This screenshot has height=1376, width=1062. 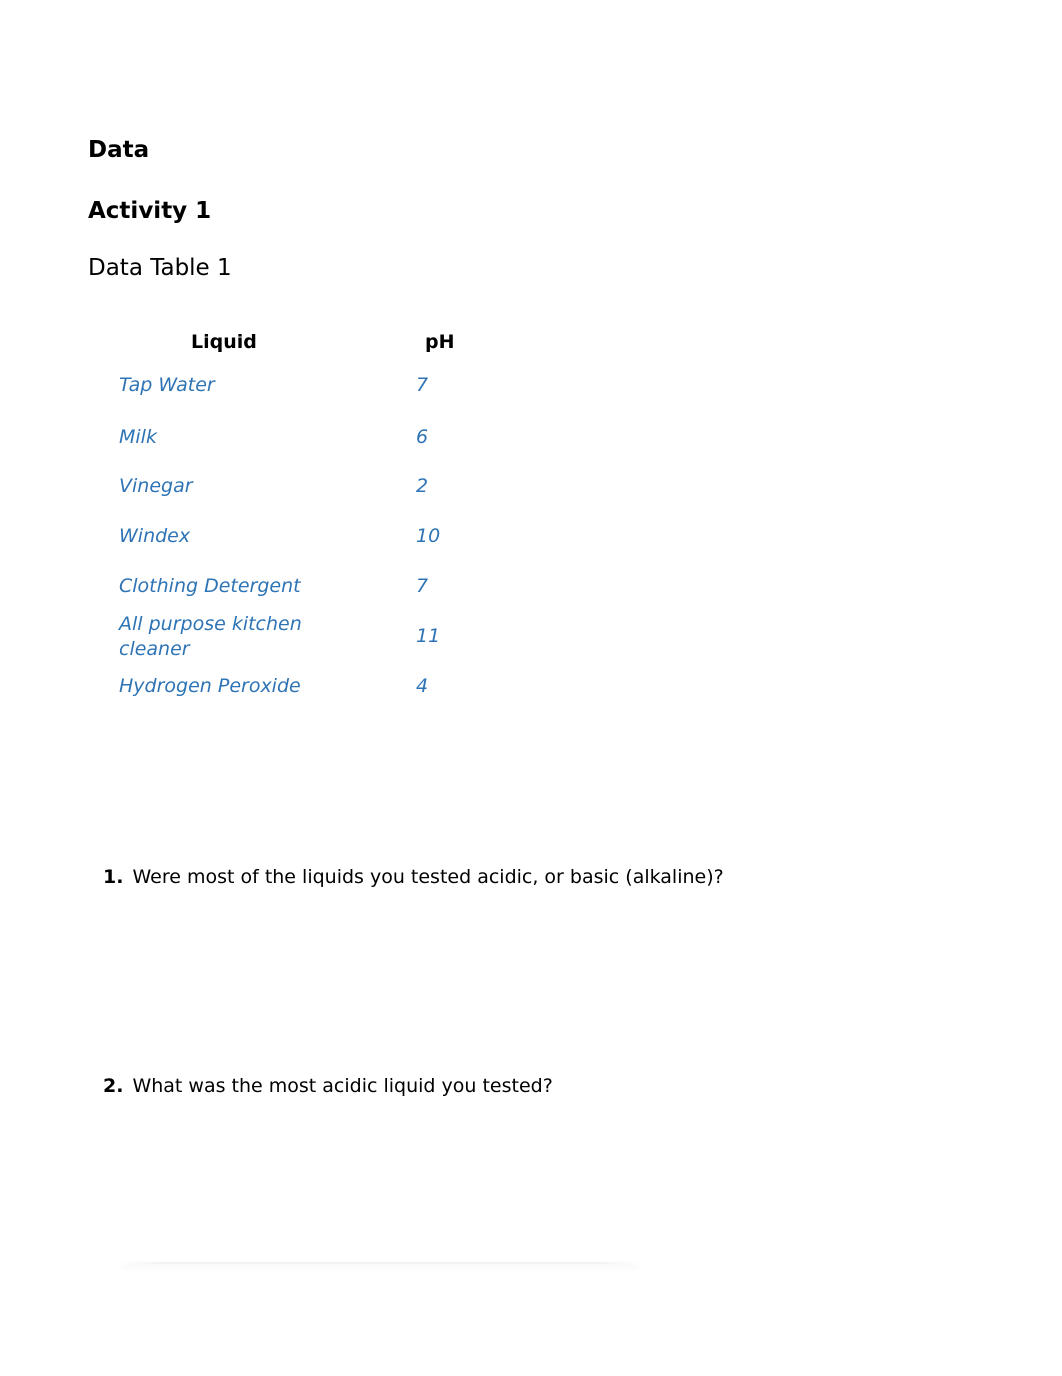 I want to click on liquid-cell: Windex, so click(x=155, y=536).